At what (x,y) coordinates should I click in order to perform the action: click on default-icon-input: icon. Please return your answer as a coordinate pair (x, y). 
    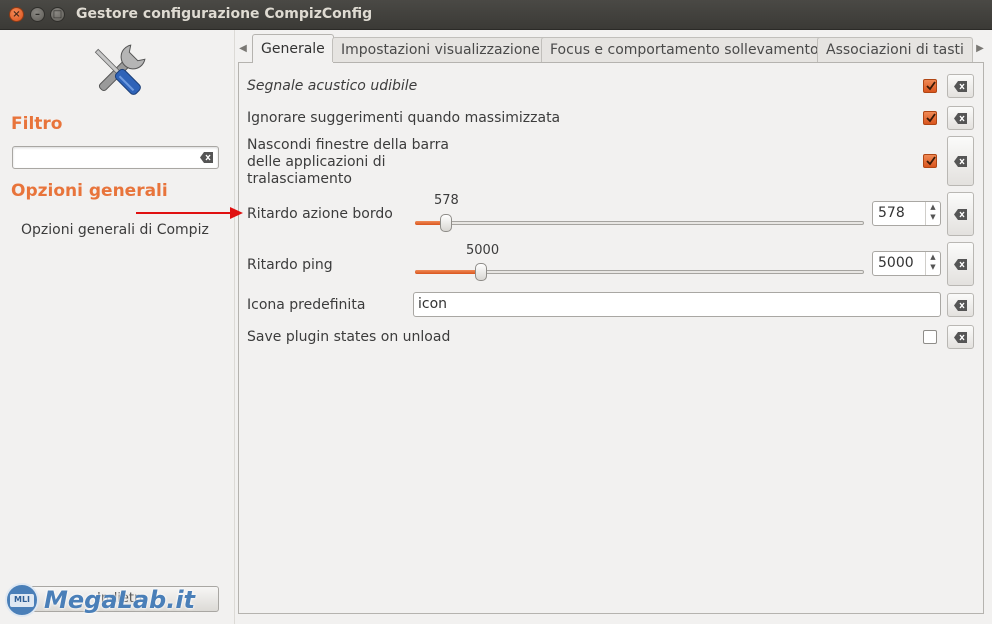
    Looking at the image, I should click on (677, 304).